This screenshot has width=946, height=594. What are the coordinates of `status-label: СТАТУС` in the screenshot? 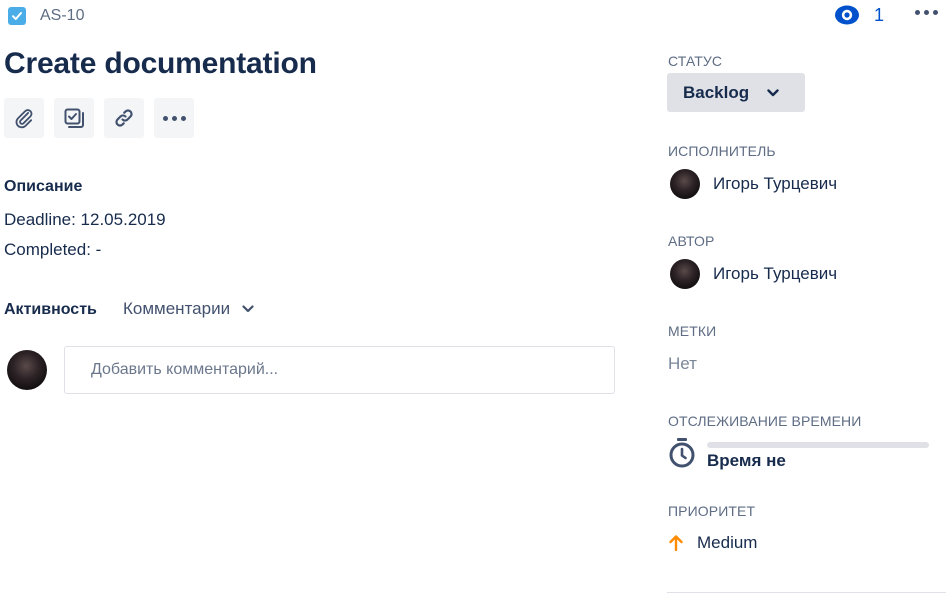 It's located at (695, 61).